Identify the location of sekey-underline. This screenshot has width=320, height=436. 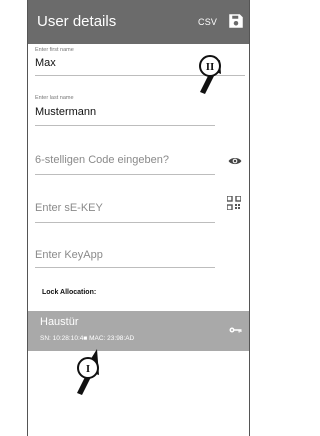
(125, 222).